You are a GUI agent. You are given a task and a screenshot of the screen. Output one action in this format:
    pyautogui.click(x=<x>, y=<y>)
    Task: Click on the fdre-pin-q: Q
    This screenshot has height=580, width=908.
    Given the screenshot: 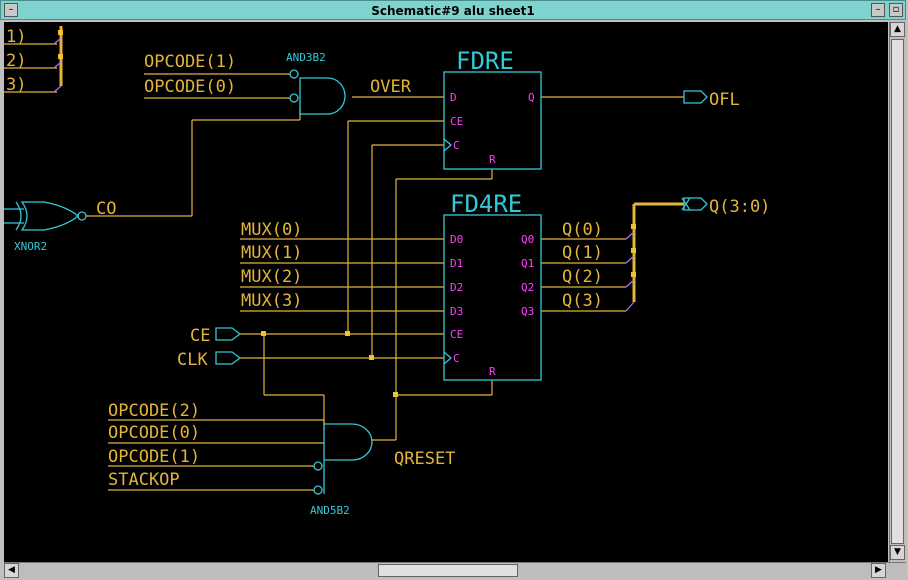 What is the action you would take?
    pyautogui.click(x=531, y=97)
    